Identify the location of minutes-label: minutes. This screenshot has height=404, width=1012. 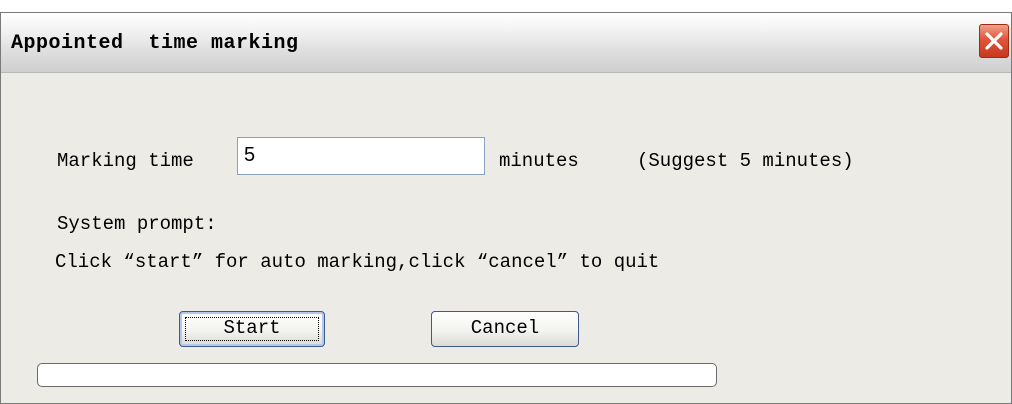
(539, 161).